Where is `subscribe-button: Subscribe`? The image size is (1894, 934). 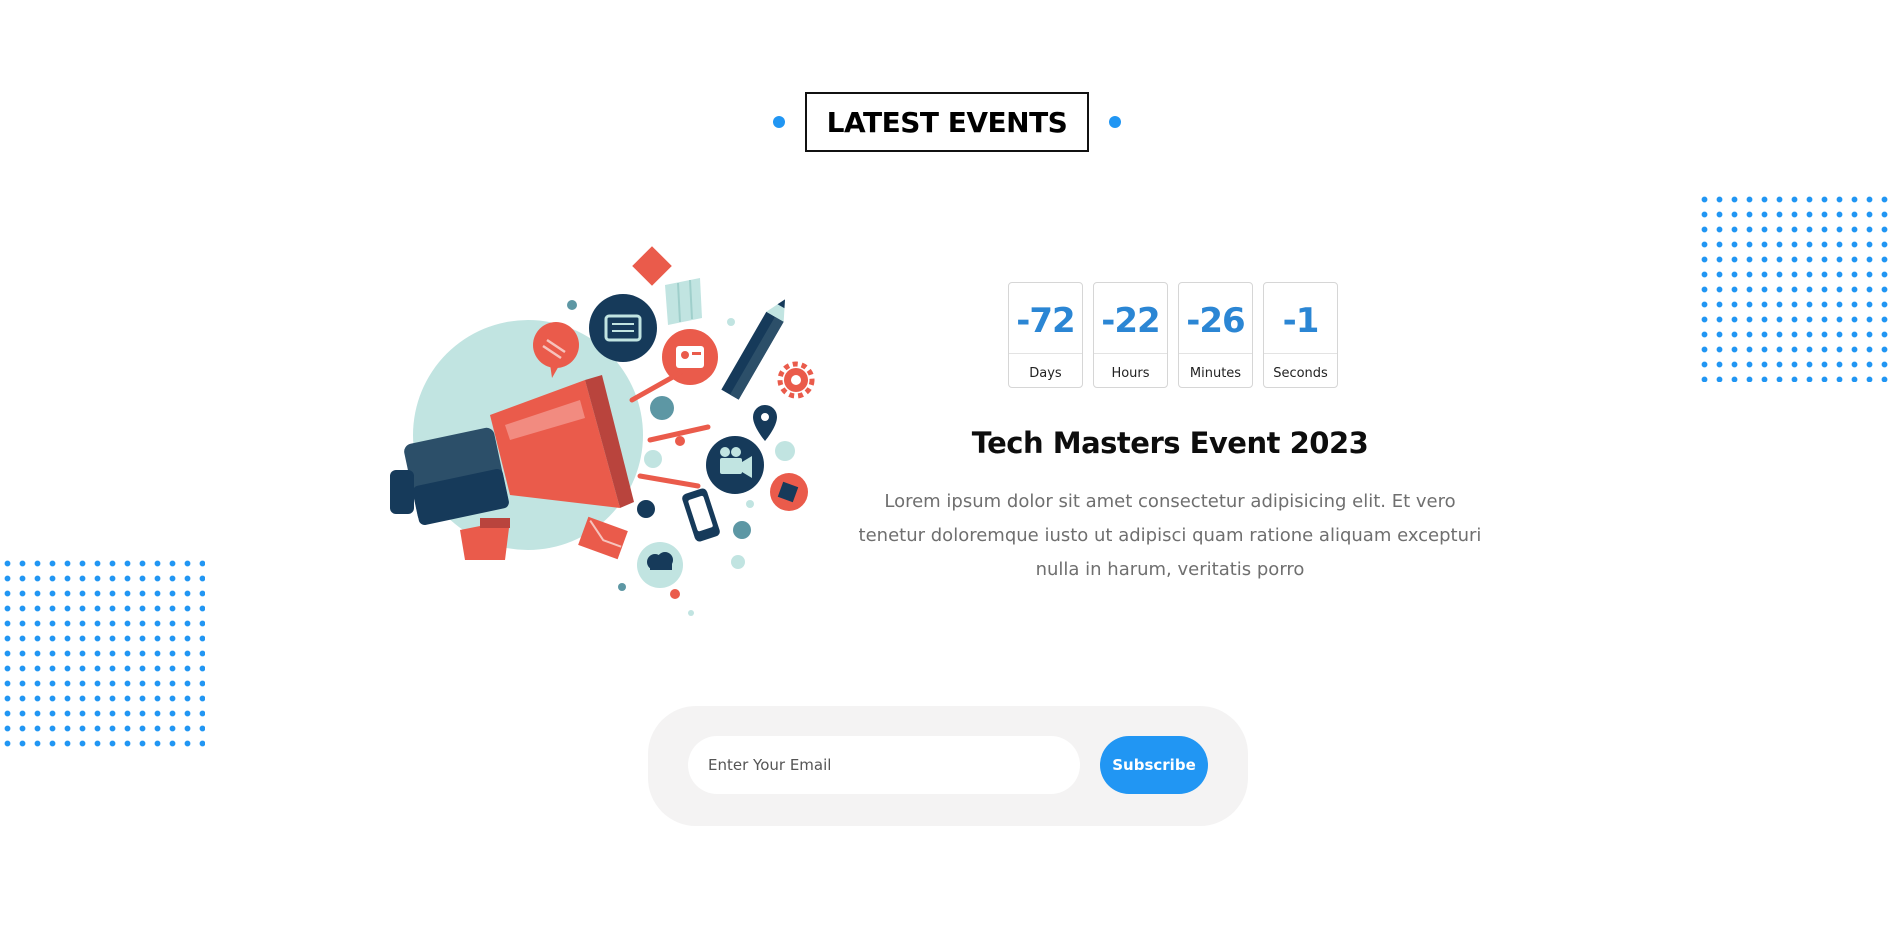
subscribe-button: Subscribe is located at coordinates (1154, 765).